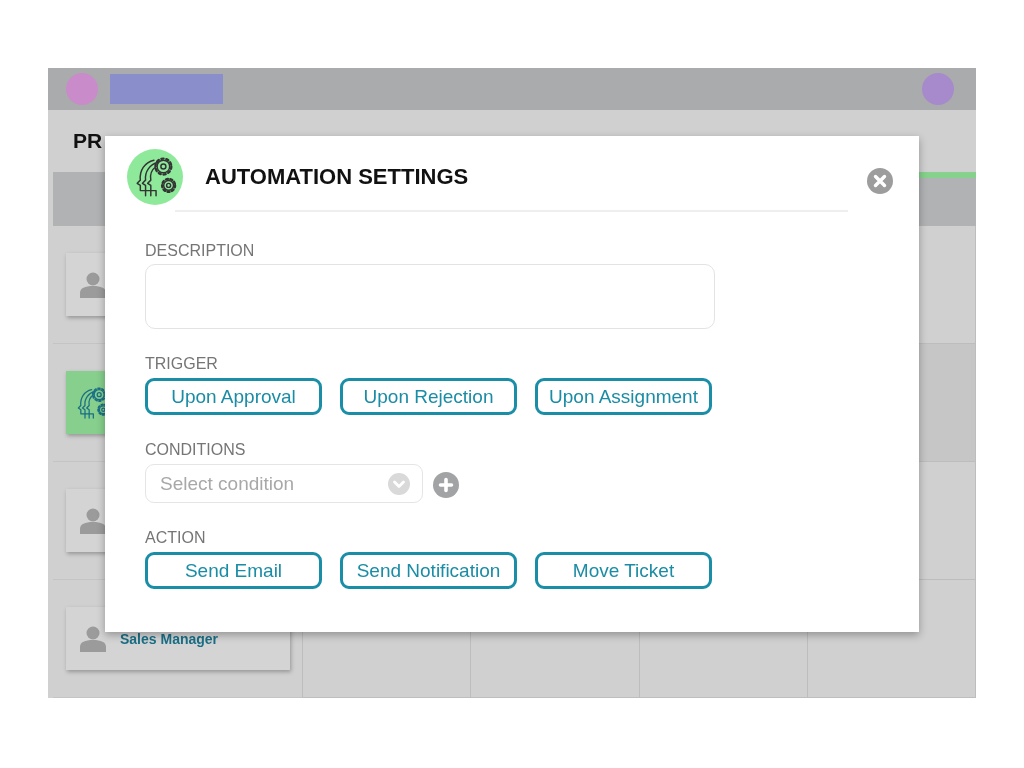 The width and height of the screenshot is (1024, 768). What do you see at coordinates (169, 638) in the screenshot?
I see `lane-label: Sales Manager` at bounding box center [169, 638].